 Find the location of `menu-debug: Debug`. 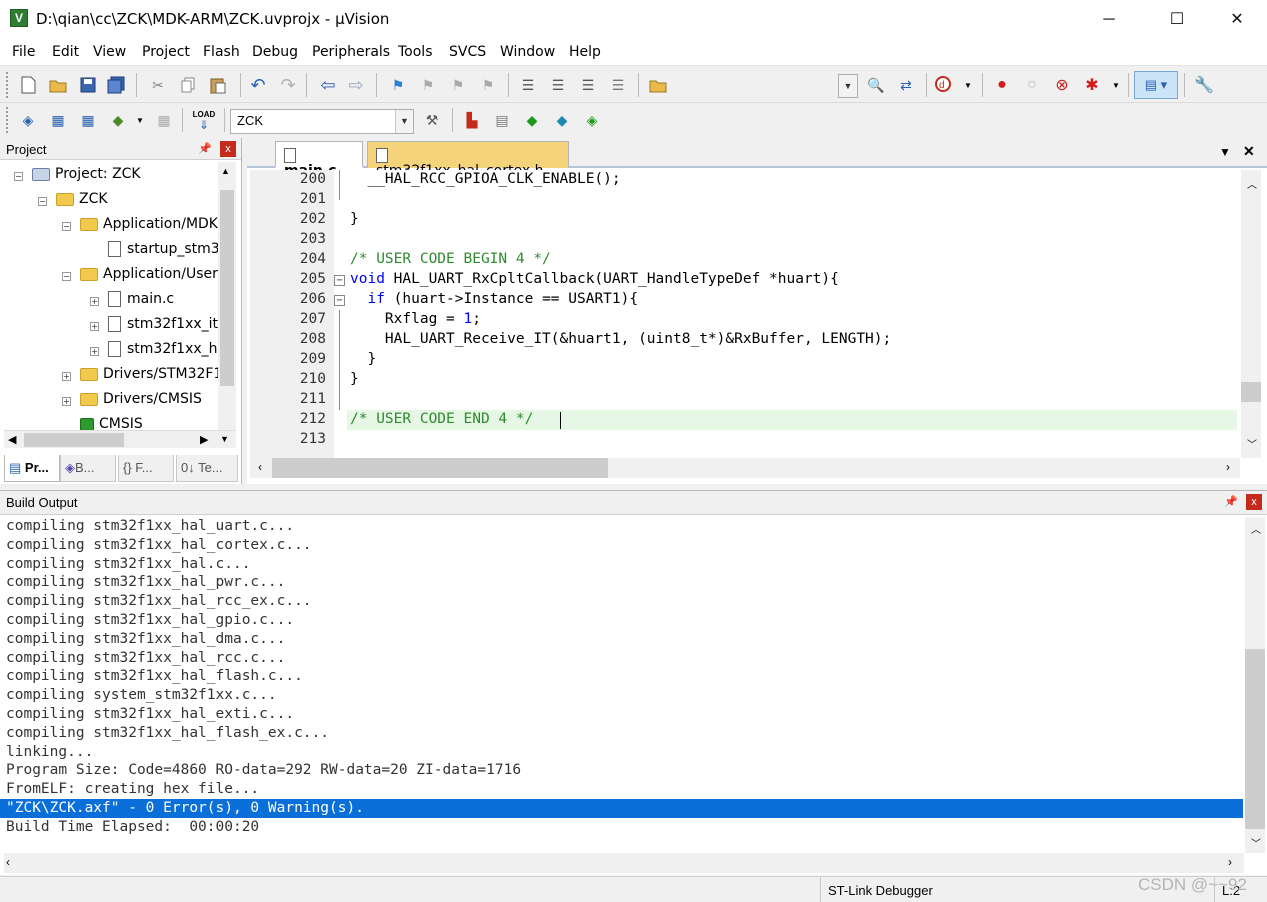

menu-debug: Debug is located at coordinates (275, 52).